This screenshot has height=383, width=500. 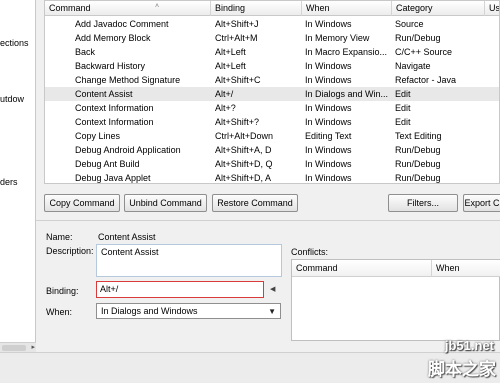 What do you see at coordinates (272, 311) in the screenshot?
I see `chevron-down-icon: ▼` at bounding box center [272, 311].